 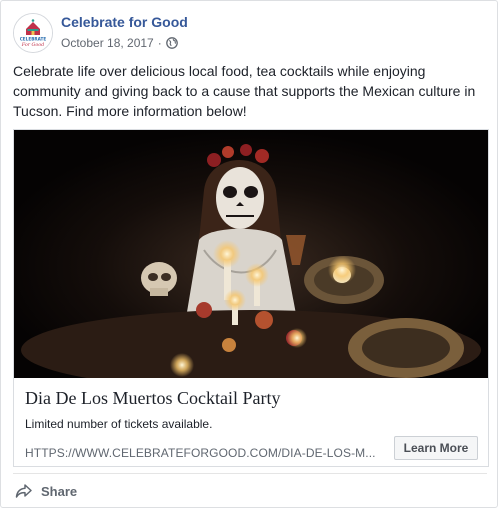 I want to click on avatar: CELEBRATE For Good, so click(x=33, y=33).